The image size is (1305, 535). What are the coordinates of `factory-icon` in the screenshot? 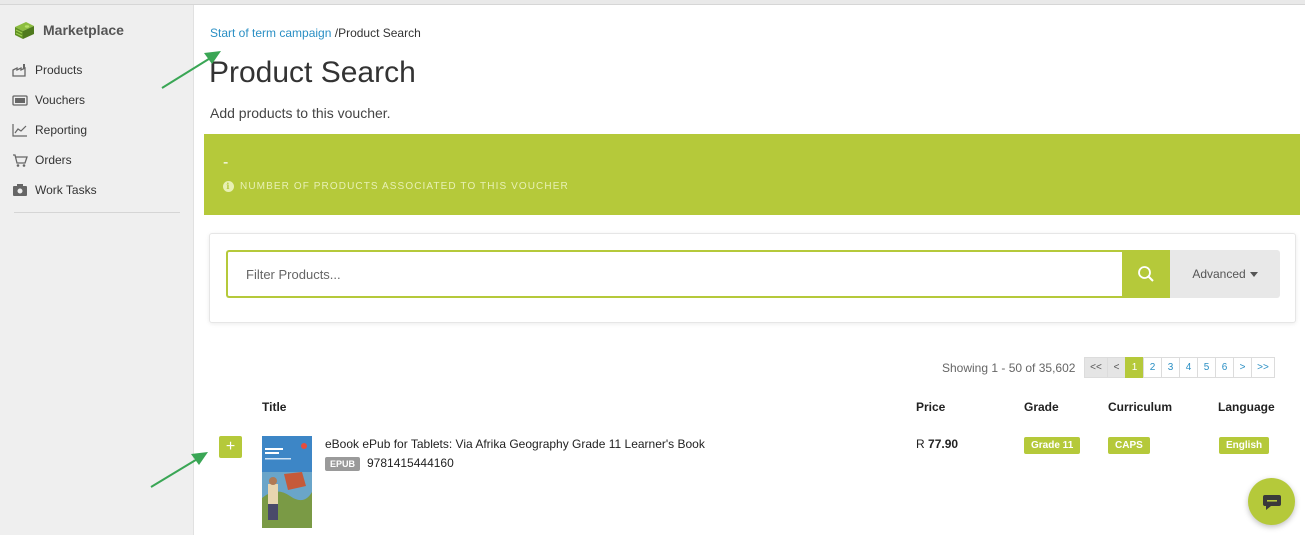 It's located at (19, 70).